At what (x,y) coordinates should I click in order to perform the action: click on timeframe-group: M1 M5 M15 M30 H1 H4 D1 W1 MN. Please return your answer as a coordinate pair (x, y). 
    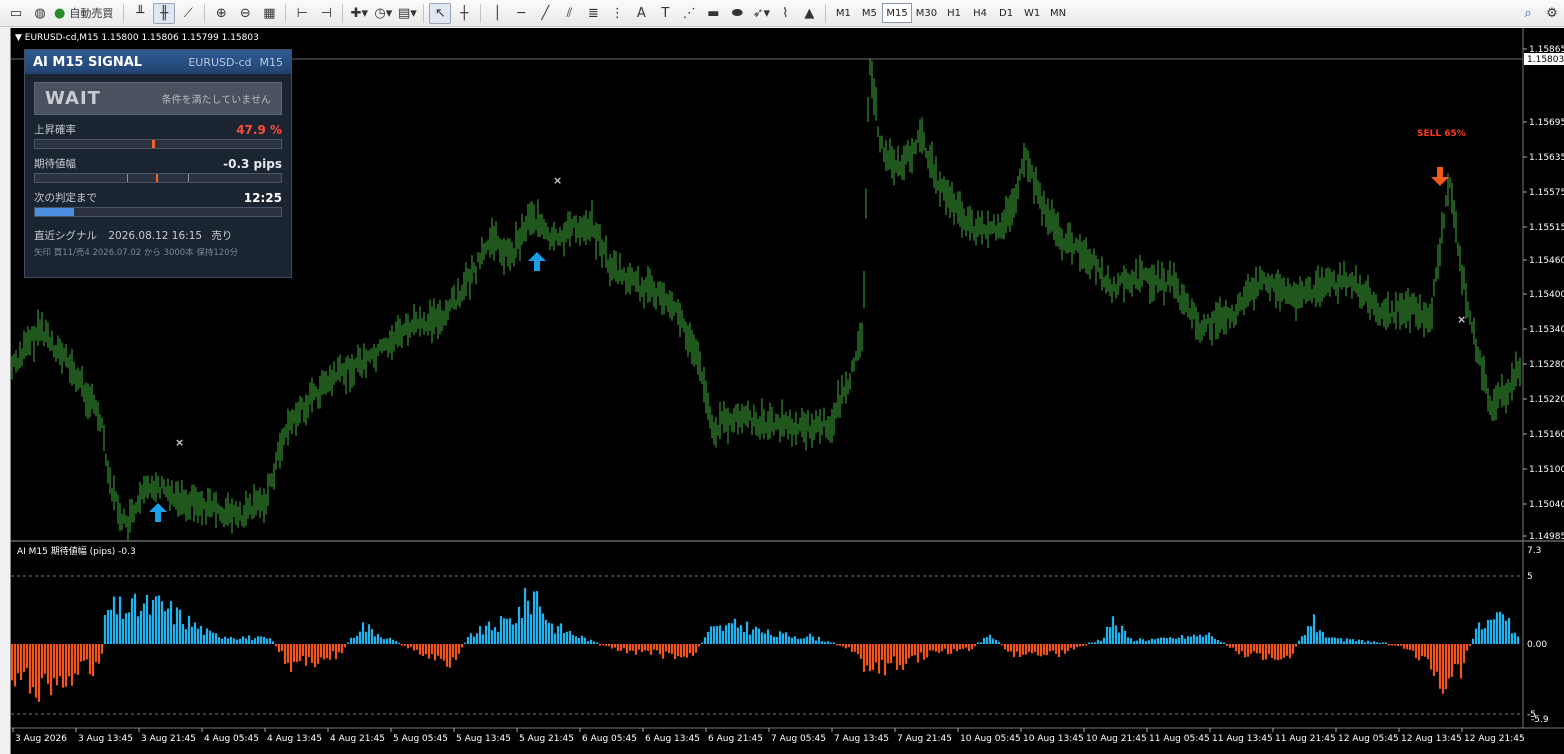
    Looking at the image, I should click on (950, 13).